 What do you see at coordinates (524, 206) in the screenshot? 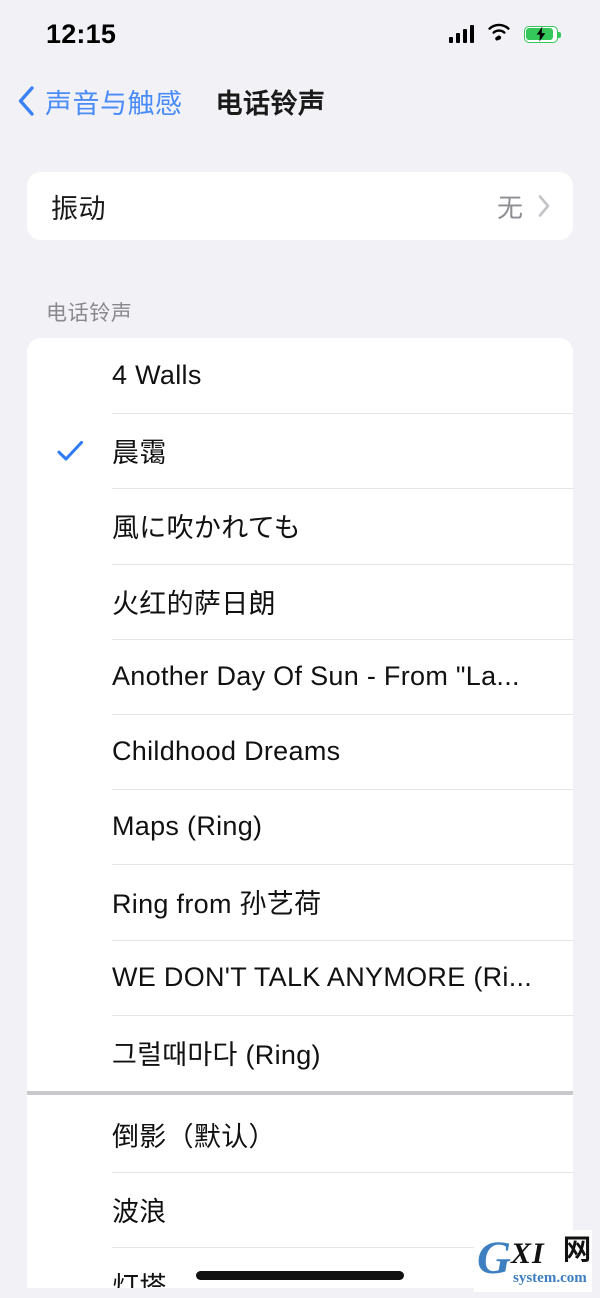
I see `vibration-value-group: 无` at bounding box center [524, 206].